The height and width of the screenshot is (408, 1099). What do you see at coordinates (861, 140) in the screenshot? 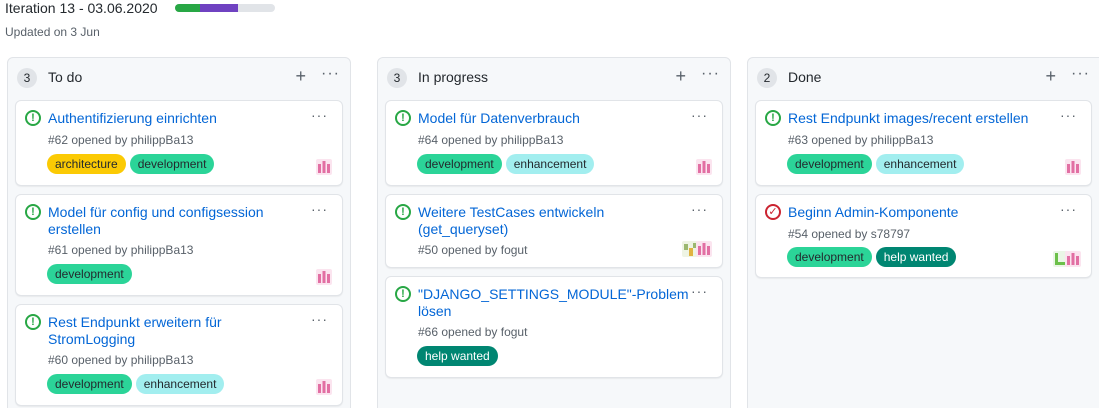
I see `issue-meta: #63 opened by philippBa13` at bounding box center [861, 140].